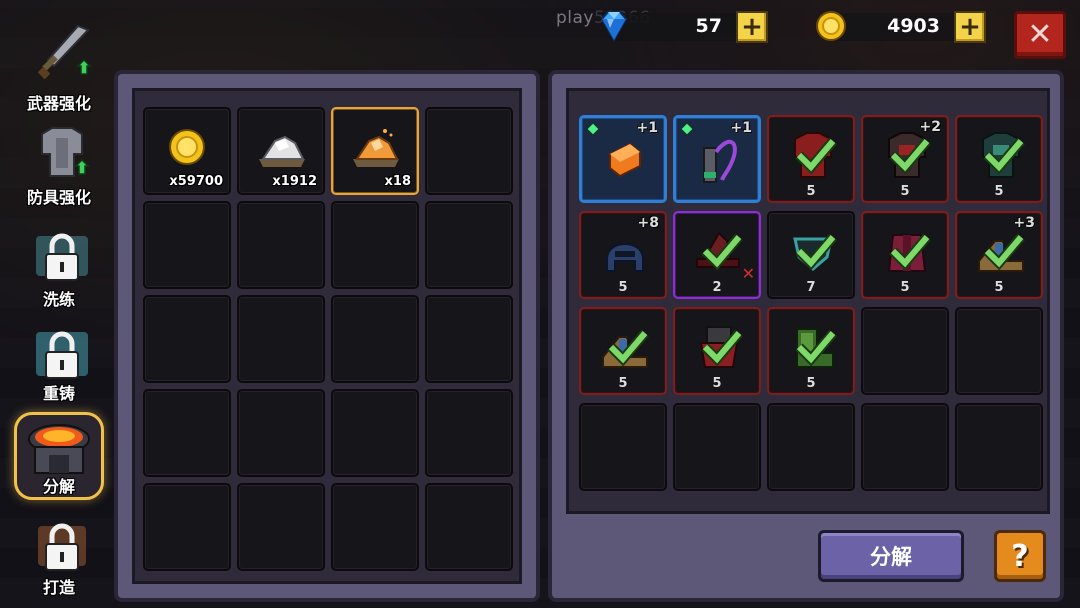 The width and height of the screenshot is (1080, 608). What do you see at coordinates (614, 27) in the screenshot?
I see `blue-gem-icon` at bounding box center [614, 27].